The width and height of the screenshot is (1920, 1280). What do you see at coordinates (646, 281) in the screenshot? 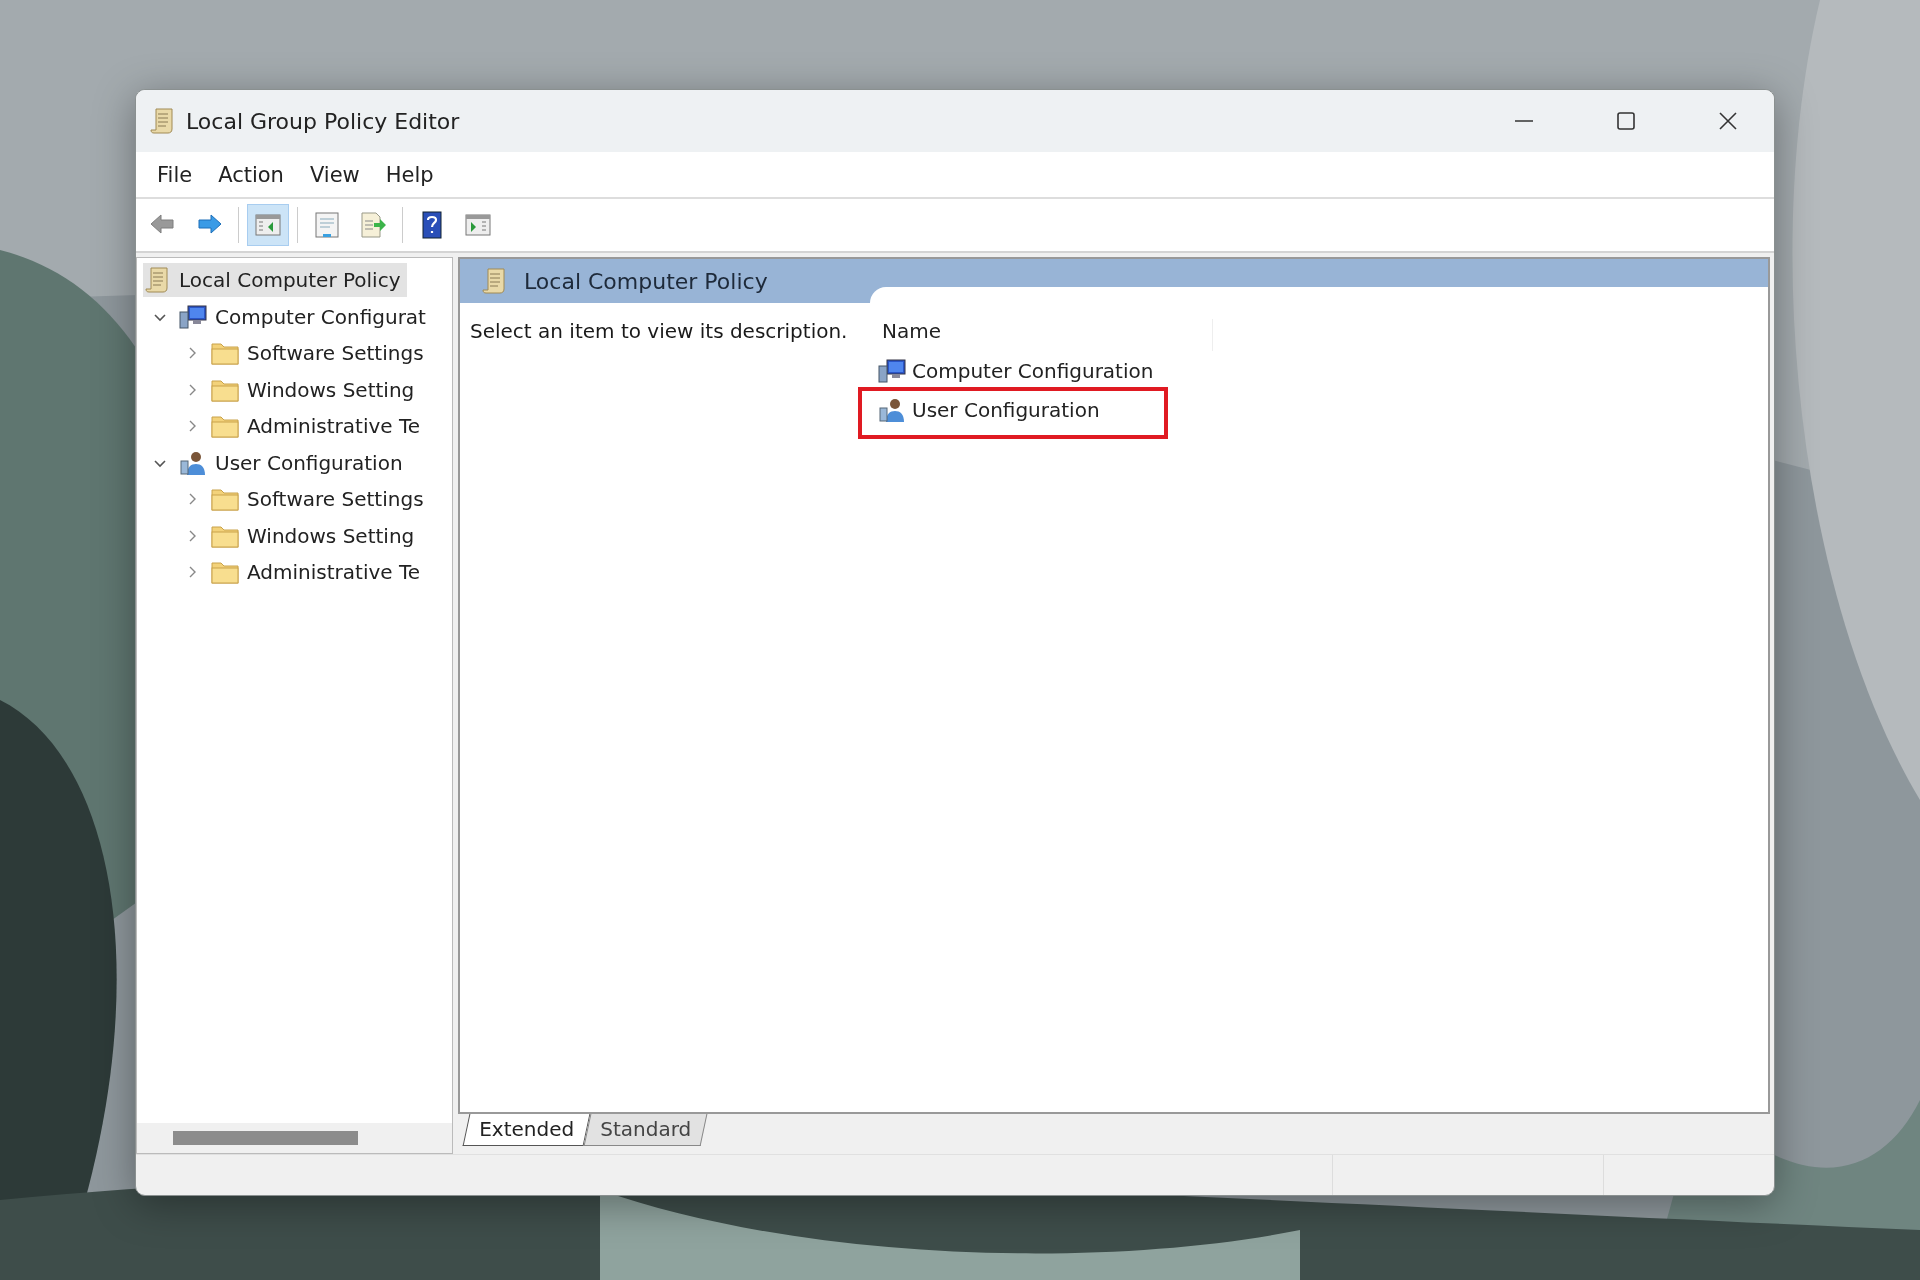
I see `pane-title: Local Computer Policy` at bounding box center [646, 281].